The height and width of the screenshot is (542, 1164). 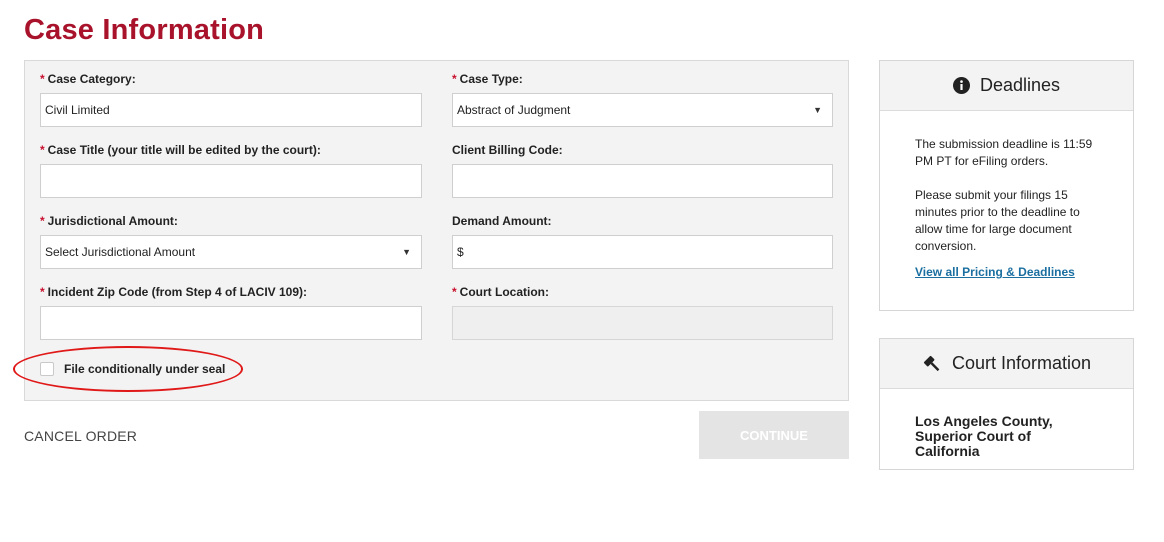 What do you see at coordinates (774, 435) in the screenshot?
I see `continue-button: CONTINUE` at bounding box center [774, 435].